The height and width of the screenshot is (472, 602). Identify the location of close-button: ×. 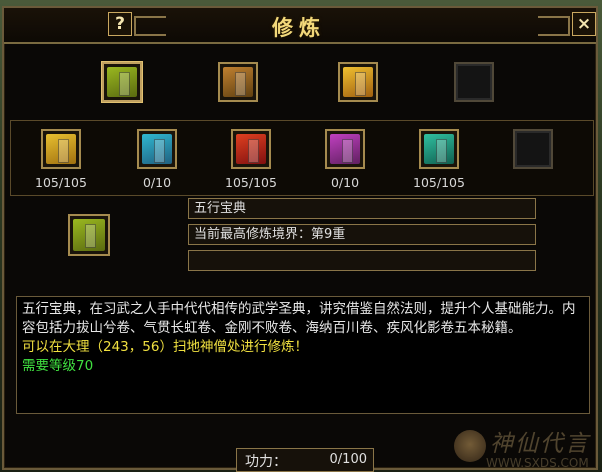
(584, 24).